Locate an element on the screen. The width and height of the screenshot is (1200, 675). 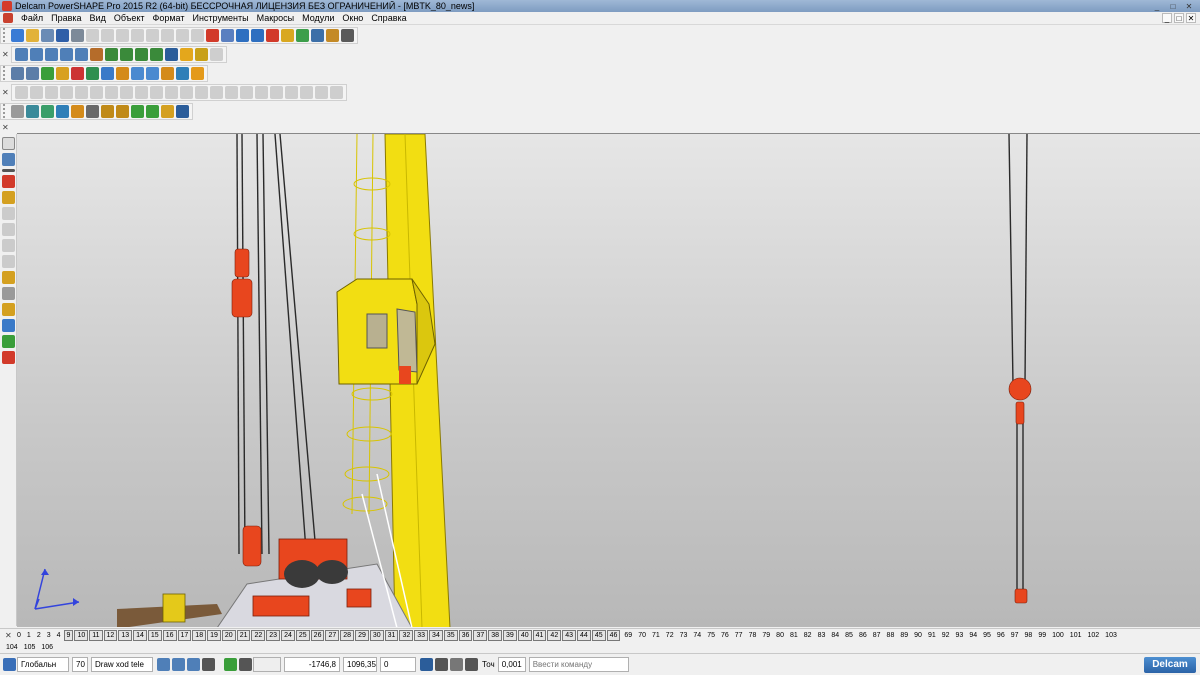
doc-minimize-button: _ is located at coordinates (1167, 18).